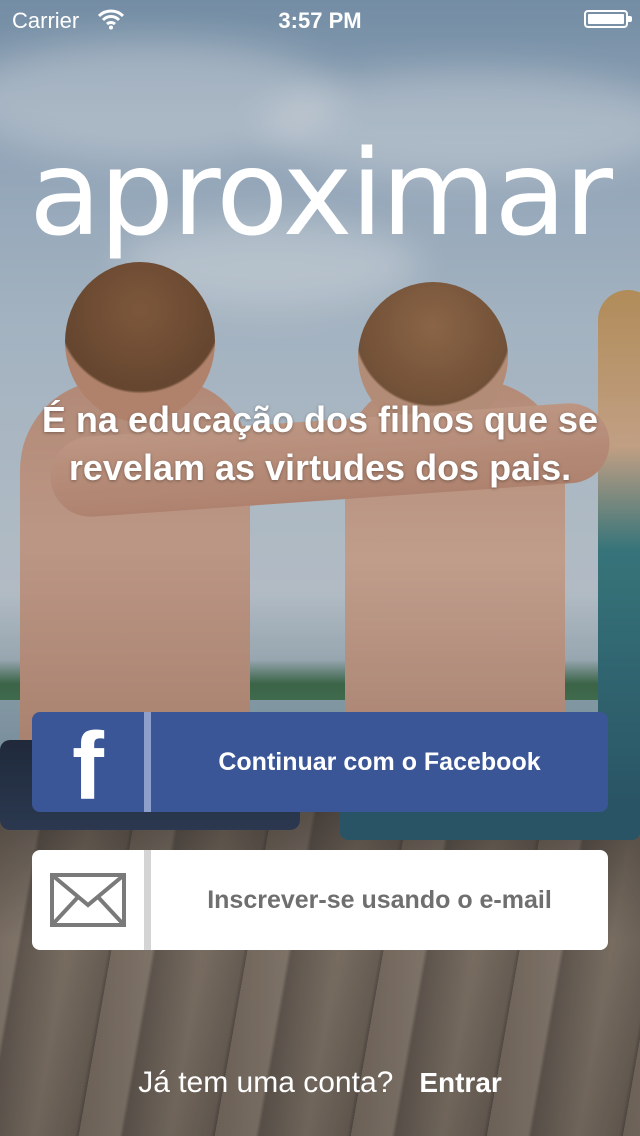 The height and width of the screenshot is (1136, 640). Describe the element at coordinates (379, 761) in the screenshot. I see `facebook-login-label: Continuar com o Facebook` at that location.